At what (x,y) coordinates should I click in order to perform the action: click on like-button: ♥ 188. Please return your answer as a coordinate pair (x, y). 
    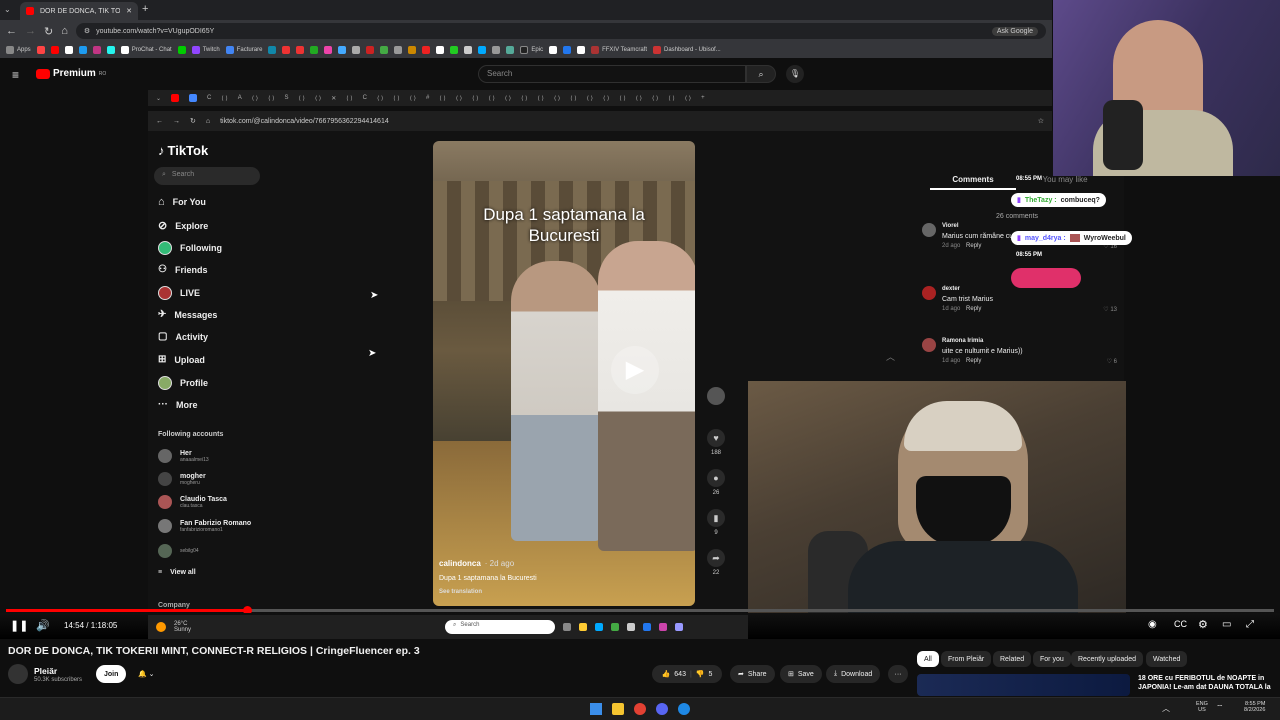
    Looking at the image, I should click on (716, 442).